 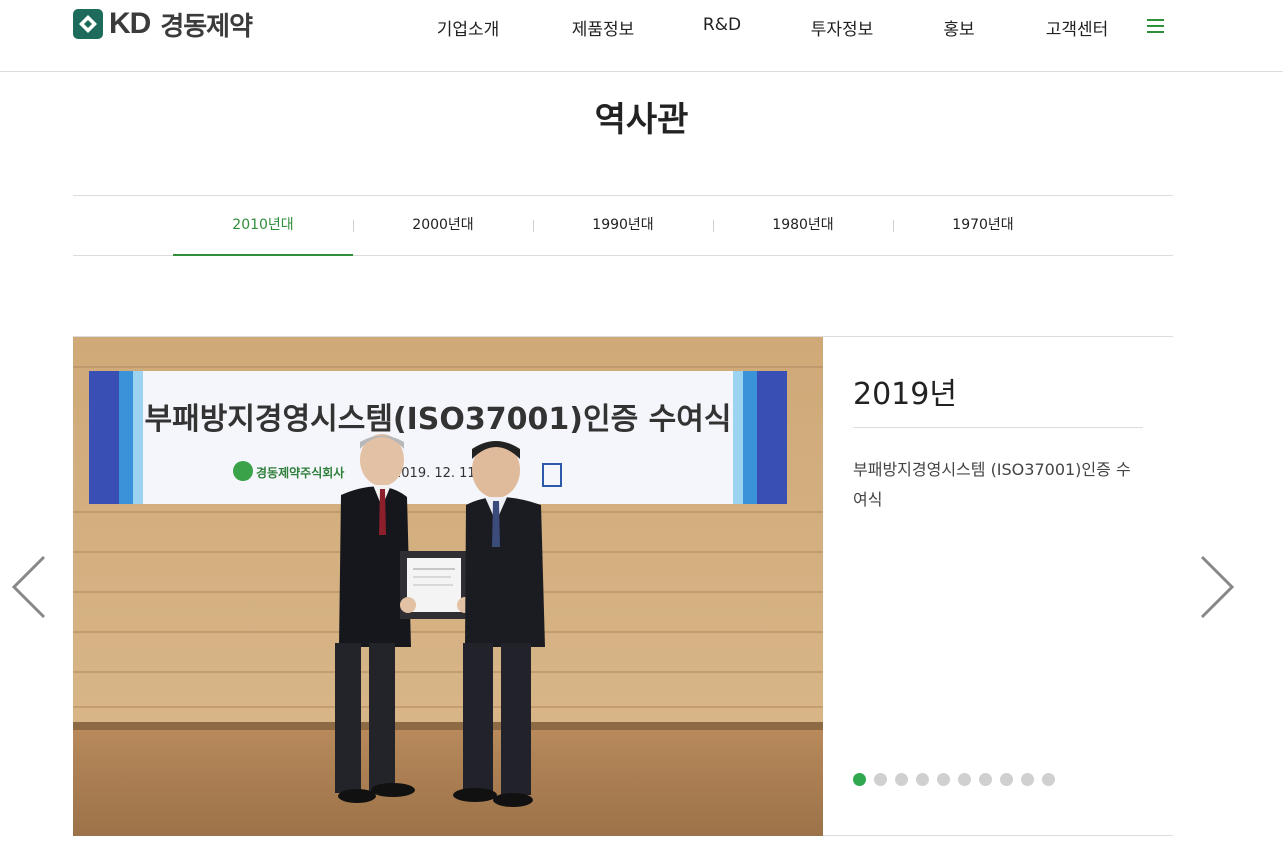 What do you see at coordinates (992, 484) in the screenshot?
I see `slide-description: 부패방지경영시스템 (ISO37001)인증 수여식` at bounding box center [992, 484].